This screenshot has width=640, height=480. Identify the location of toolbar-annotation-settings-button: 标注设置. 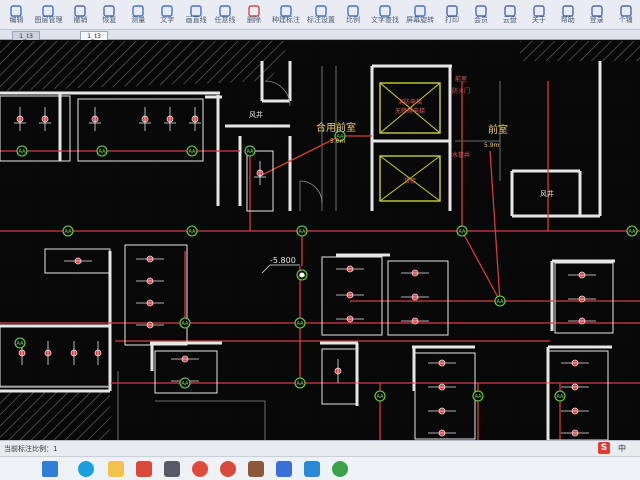
(321, 15).